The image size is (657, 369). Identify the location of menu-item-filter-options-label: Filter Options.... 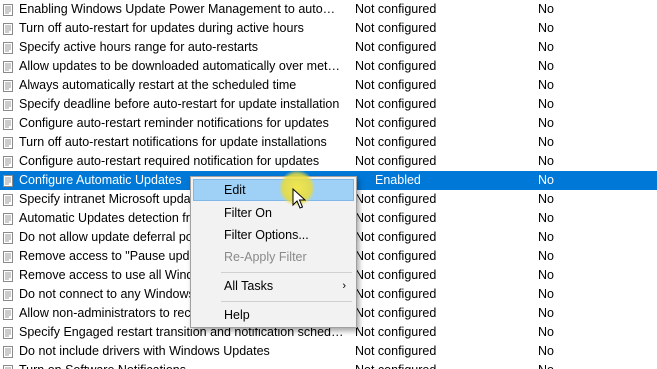
(266, 235).